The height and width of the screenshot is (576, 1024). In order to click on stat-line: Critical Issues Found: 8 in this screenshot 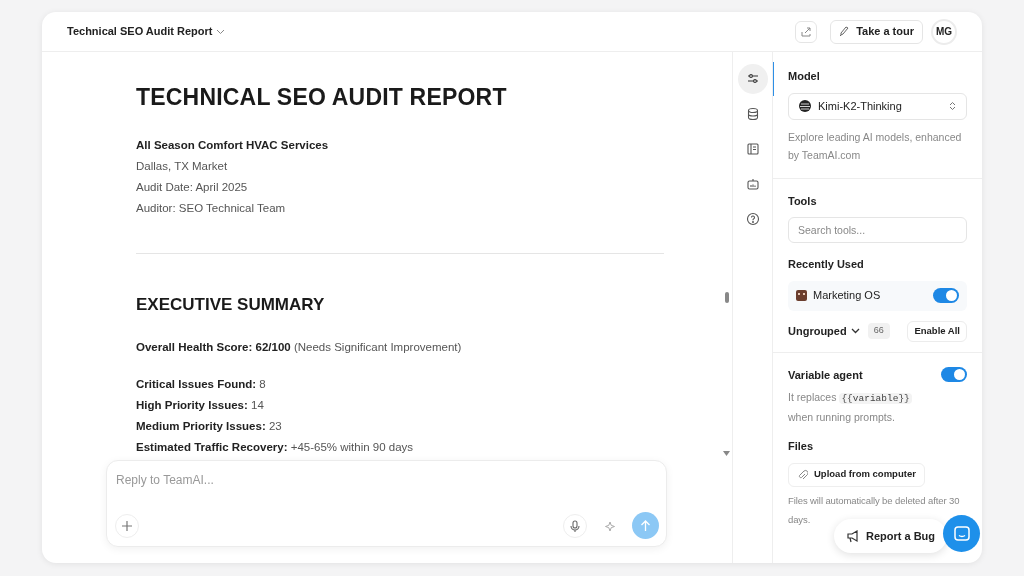, I will do `click(201, 385)`.